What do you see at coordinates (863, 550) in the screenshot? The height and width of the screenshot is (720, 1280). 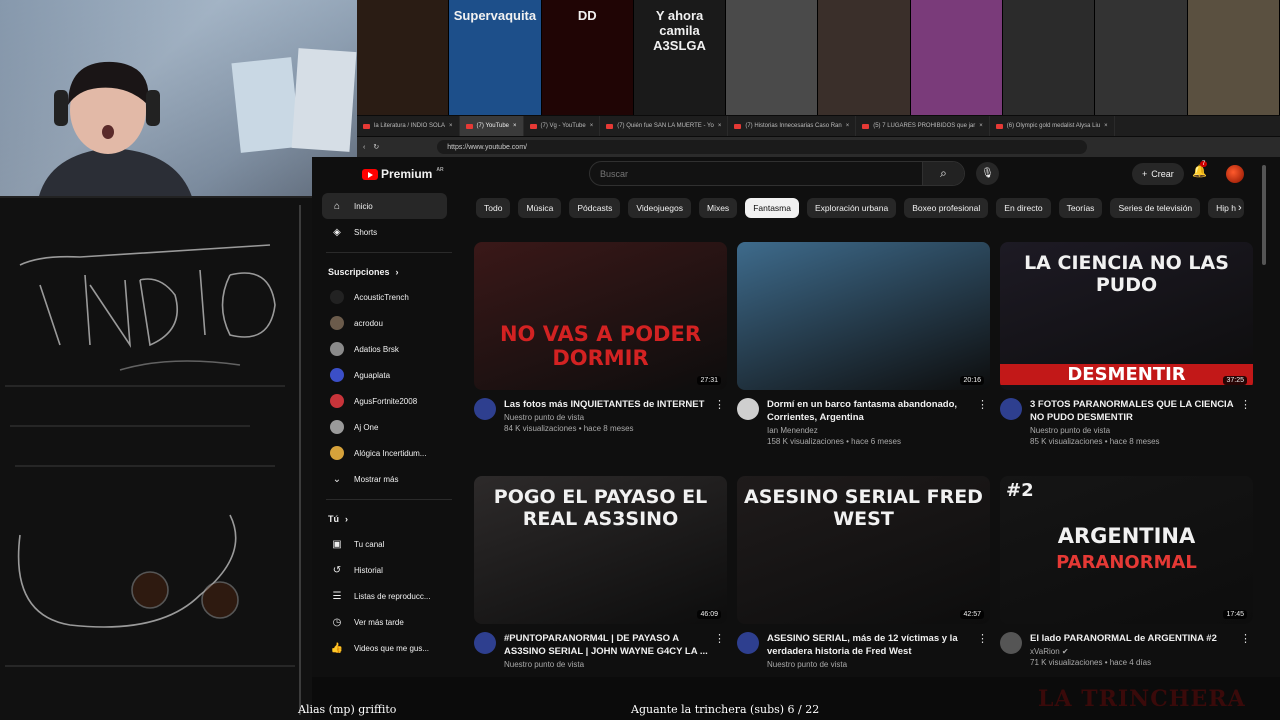 I see `video-thumbnail: ASESINO SERIAL FRED WEST 42:57` at bounding box center [863, 550].